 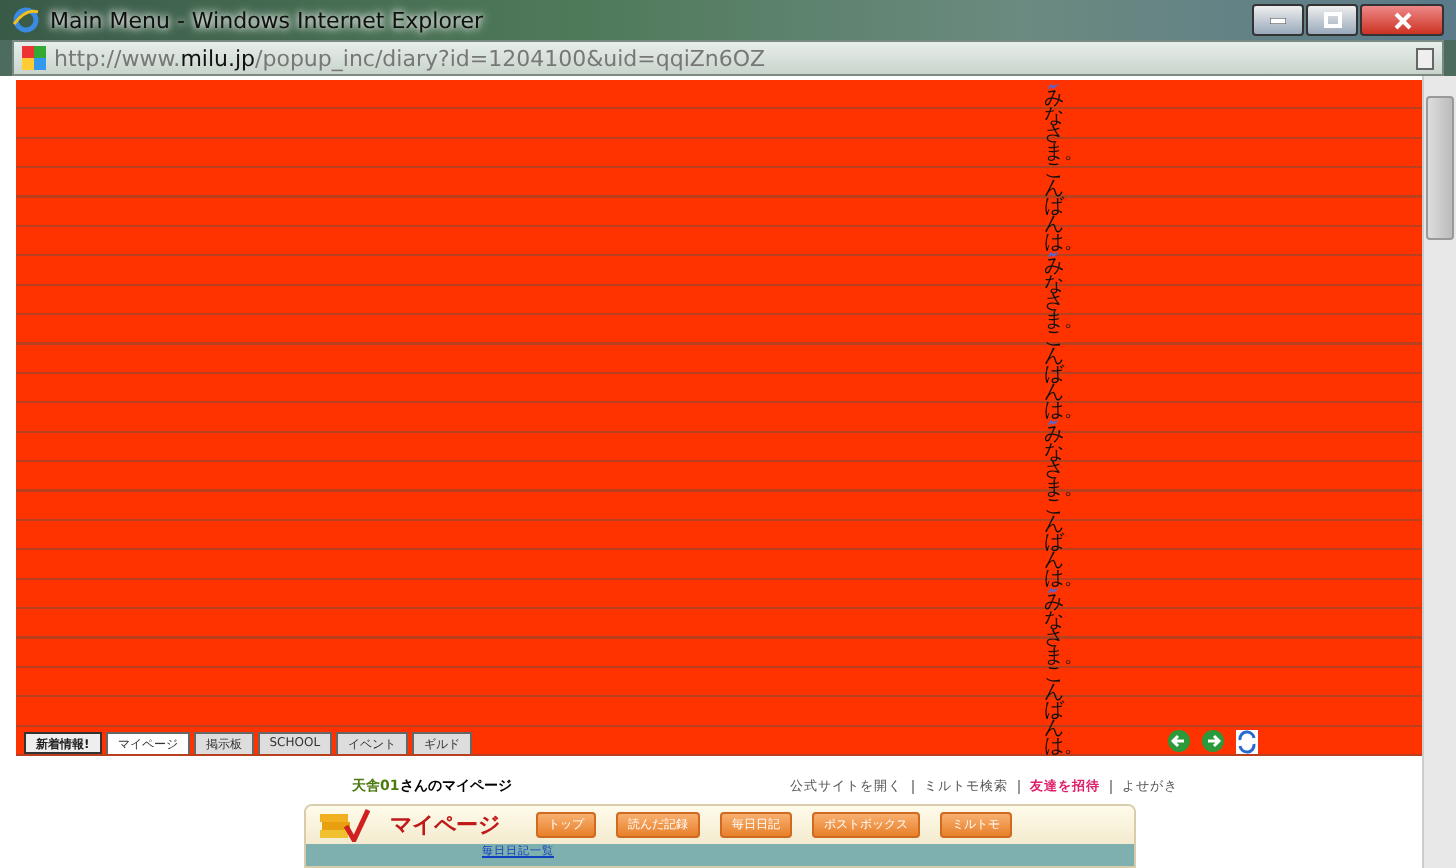 What do you see at coordinates (411, 58) in the screenshot?
I see `url-text: http://www.milu.jp/popup_inc/diary?id=1204100&uid=qqiZn6OZ` at bounding box center [411, 58].